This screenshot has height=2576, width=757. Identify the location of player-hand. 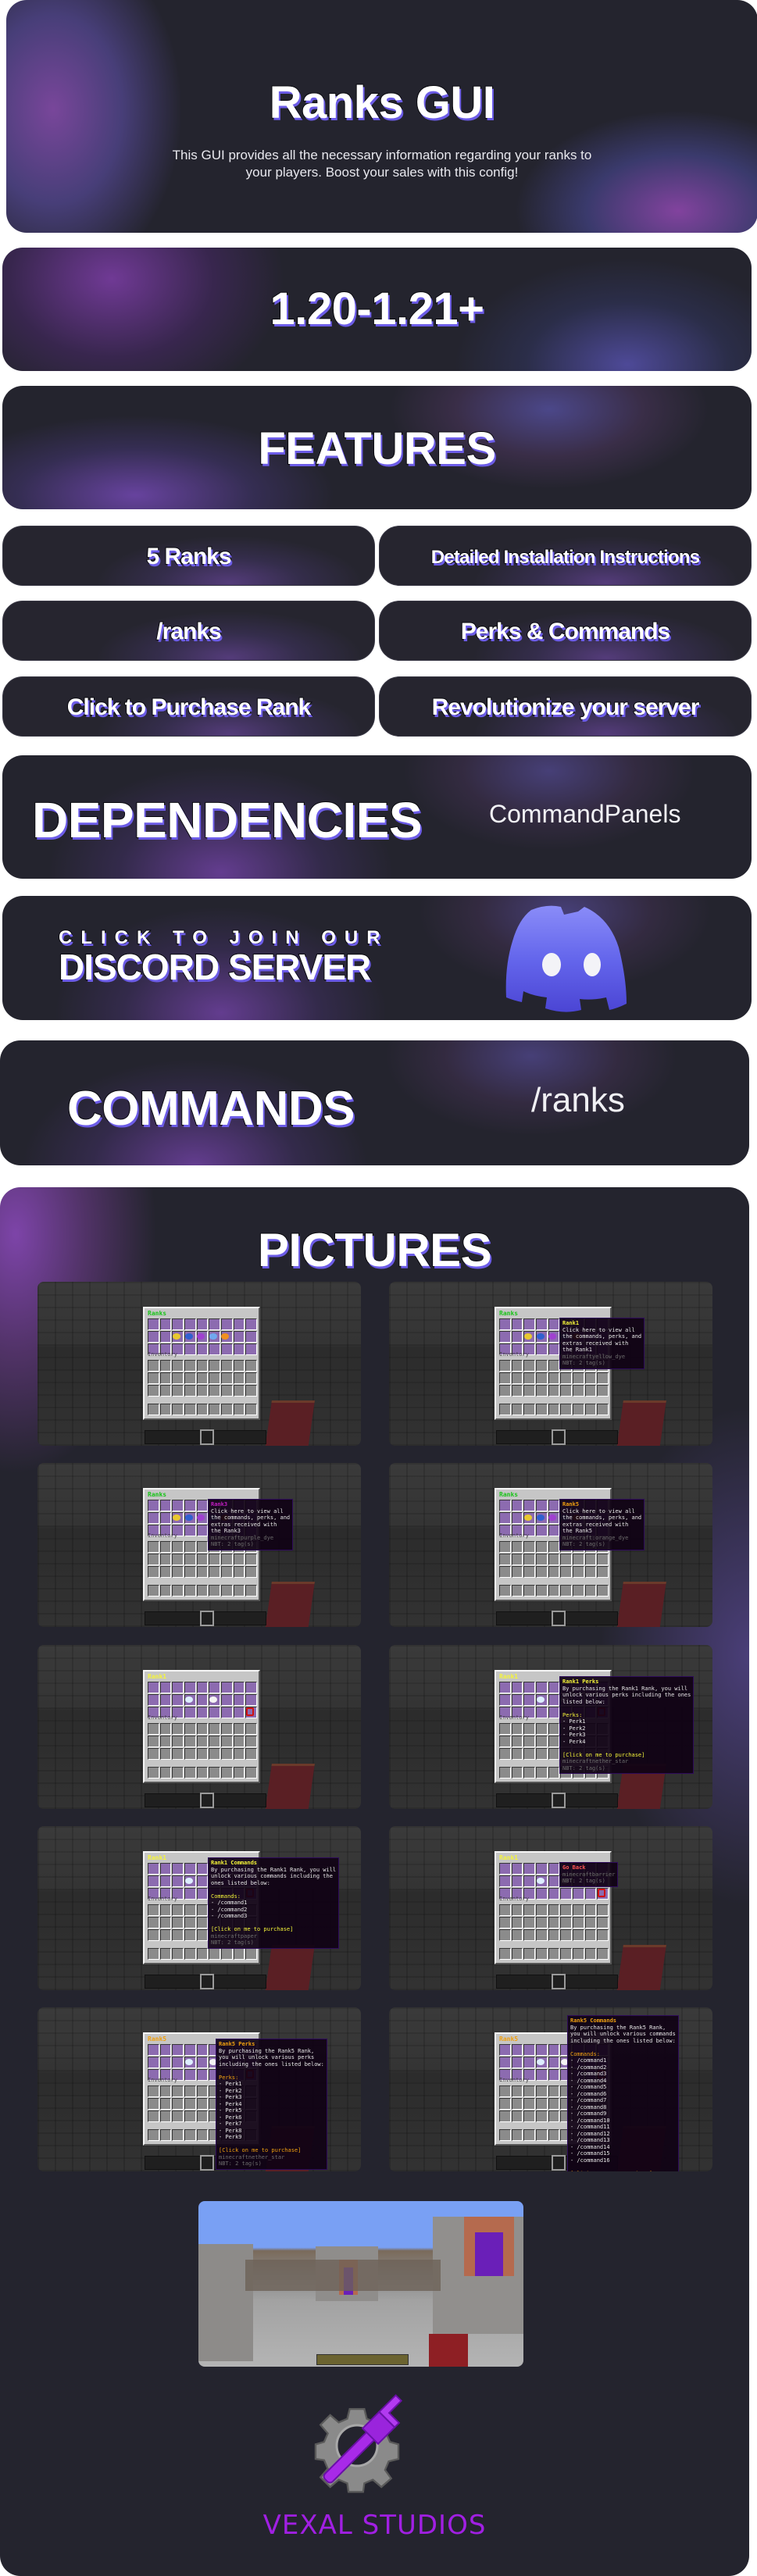
(289, 1967).